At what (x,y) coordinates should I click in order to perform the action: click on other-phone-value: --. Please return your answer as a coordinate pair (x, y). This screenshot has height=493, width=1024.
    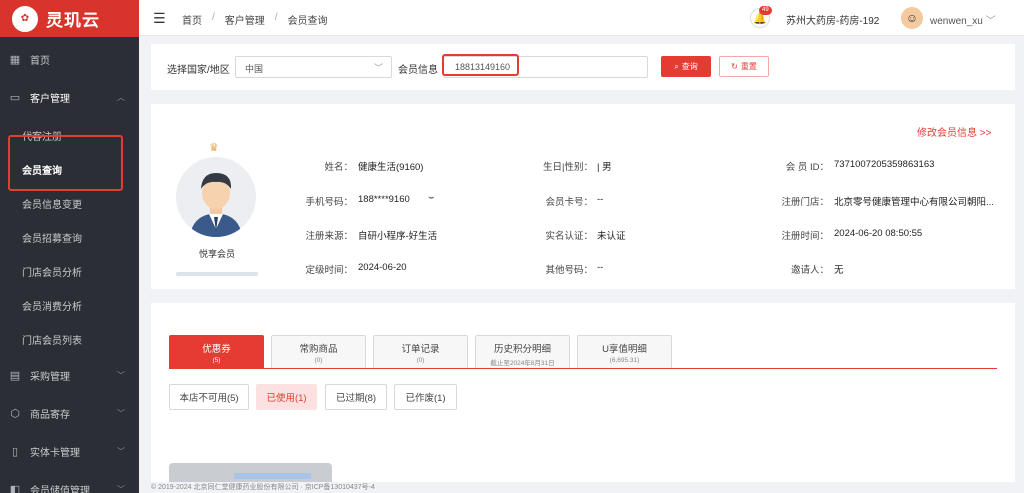
    Looking at the image, I should click on (600, 267).